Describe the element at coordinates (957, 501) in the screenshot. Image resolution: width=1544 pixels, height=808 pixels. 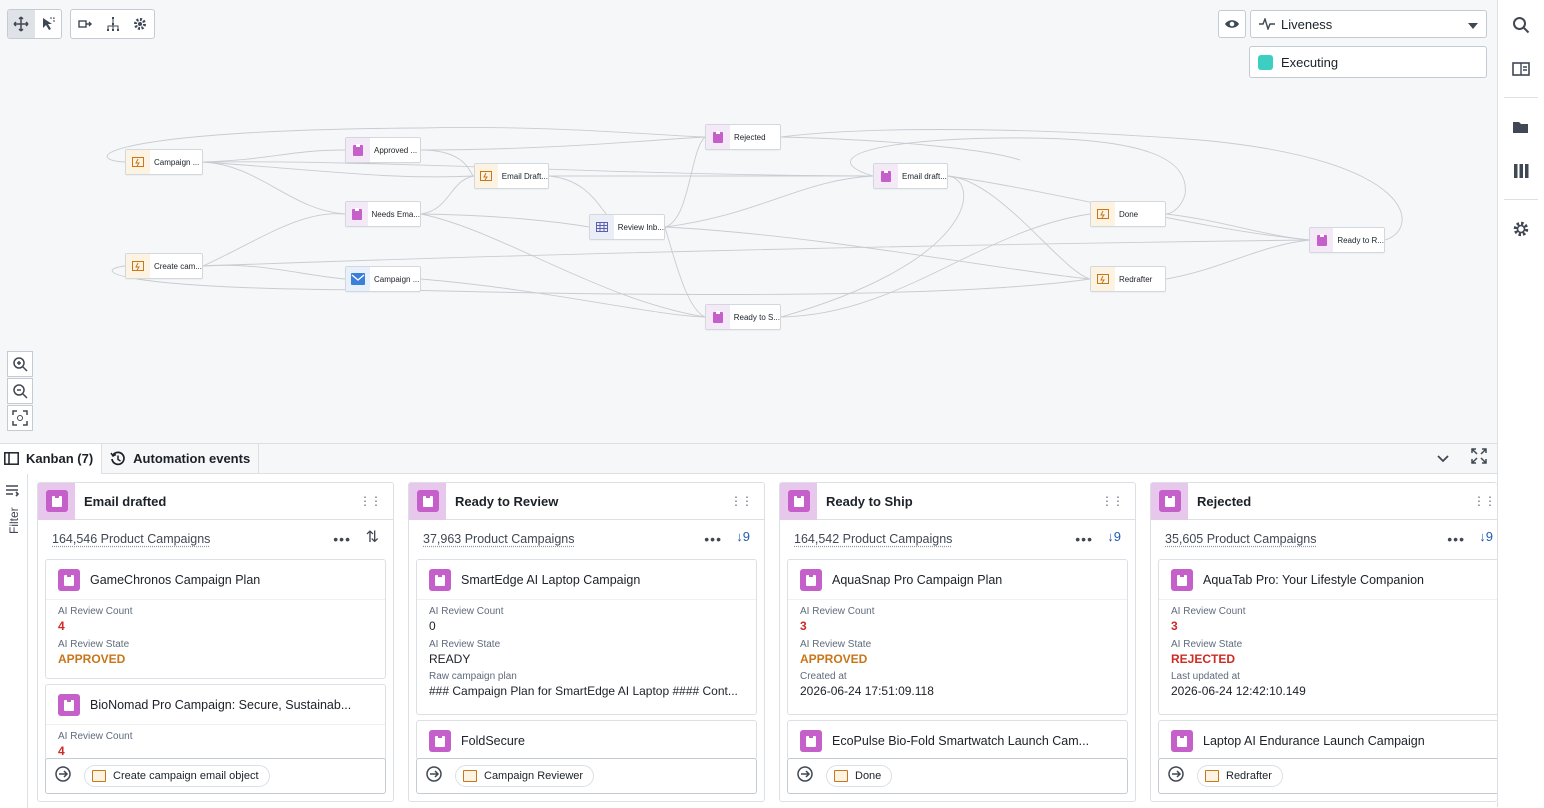
I see `column-header: Ready to Ship ⋮⋮` at that location.